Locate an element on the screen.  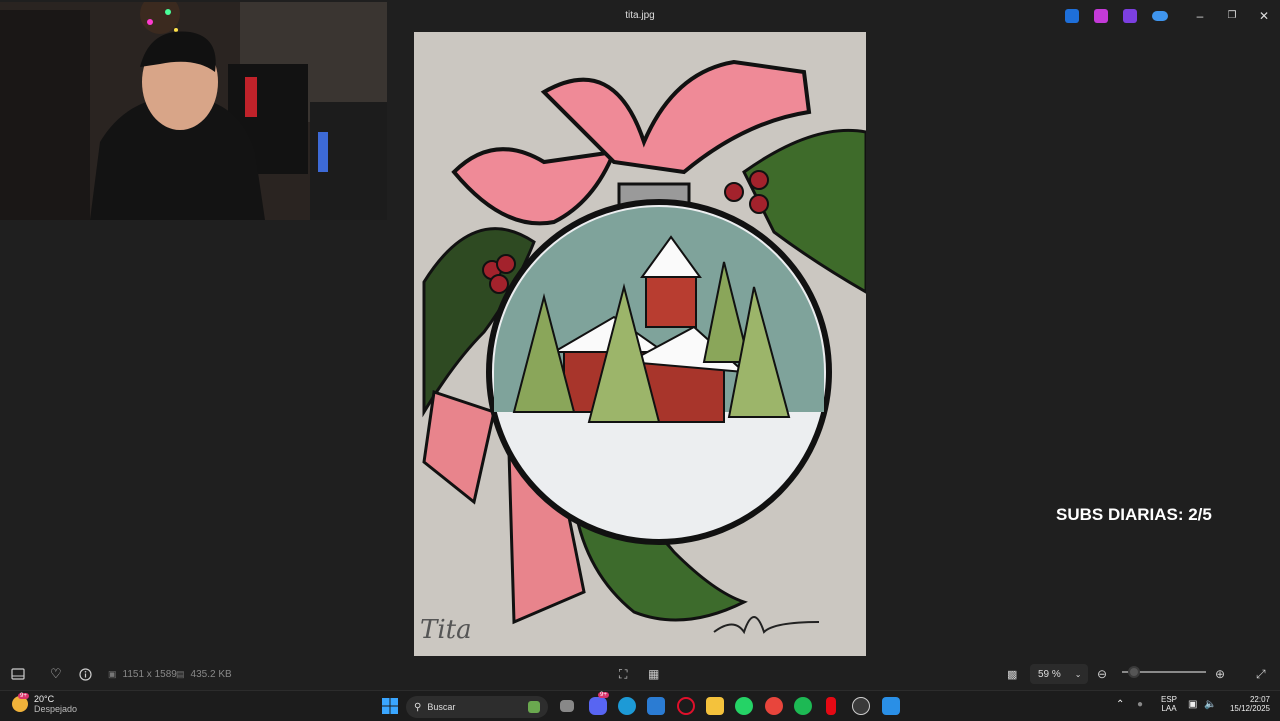
dimensions-icon: ▣ is located at coordinates (112, 673).